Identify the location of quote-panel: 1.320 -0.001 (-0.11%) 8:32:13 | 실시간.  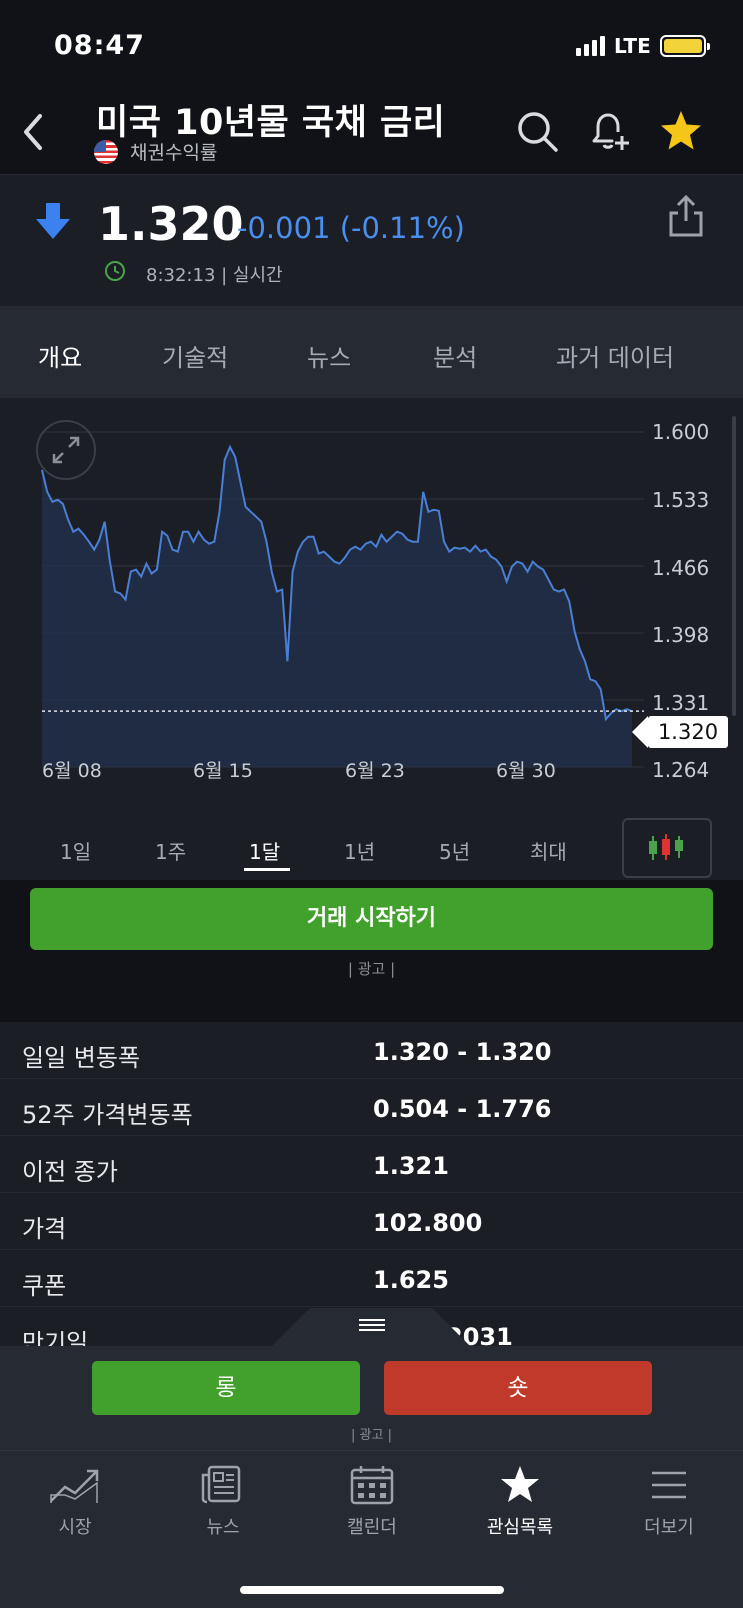
(371, 240).